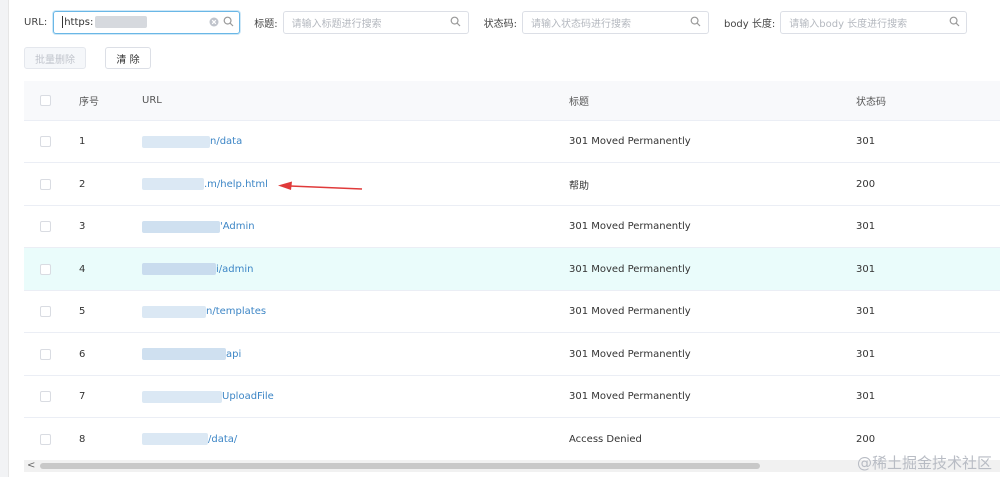 This screenshot has height=477, width=1000. What do you see at coordinates (336, 24) in the screenshot?
I see `title-filter-placeholder: 请输入标题进行搜索` at bounding box center [336, 24].